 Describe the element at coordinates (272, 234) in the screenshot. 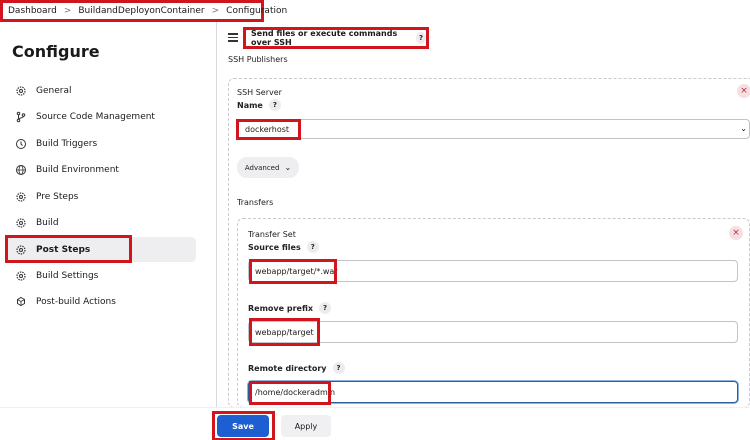

I see `transfer-set-heading: Transfer Set` at that location.